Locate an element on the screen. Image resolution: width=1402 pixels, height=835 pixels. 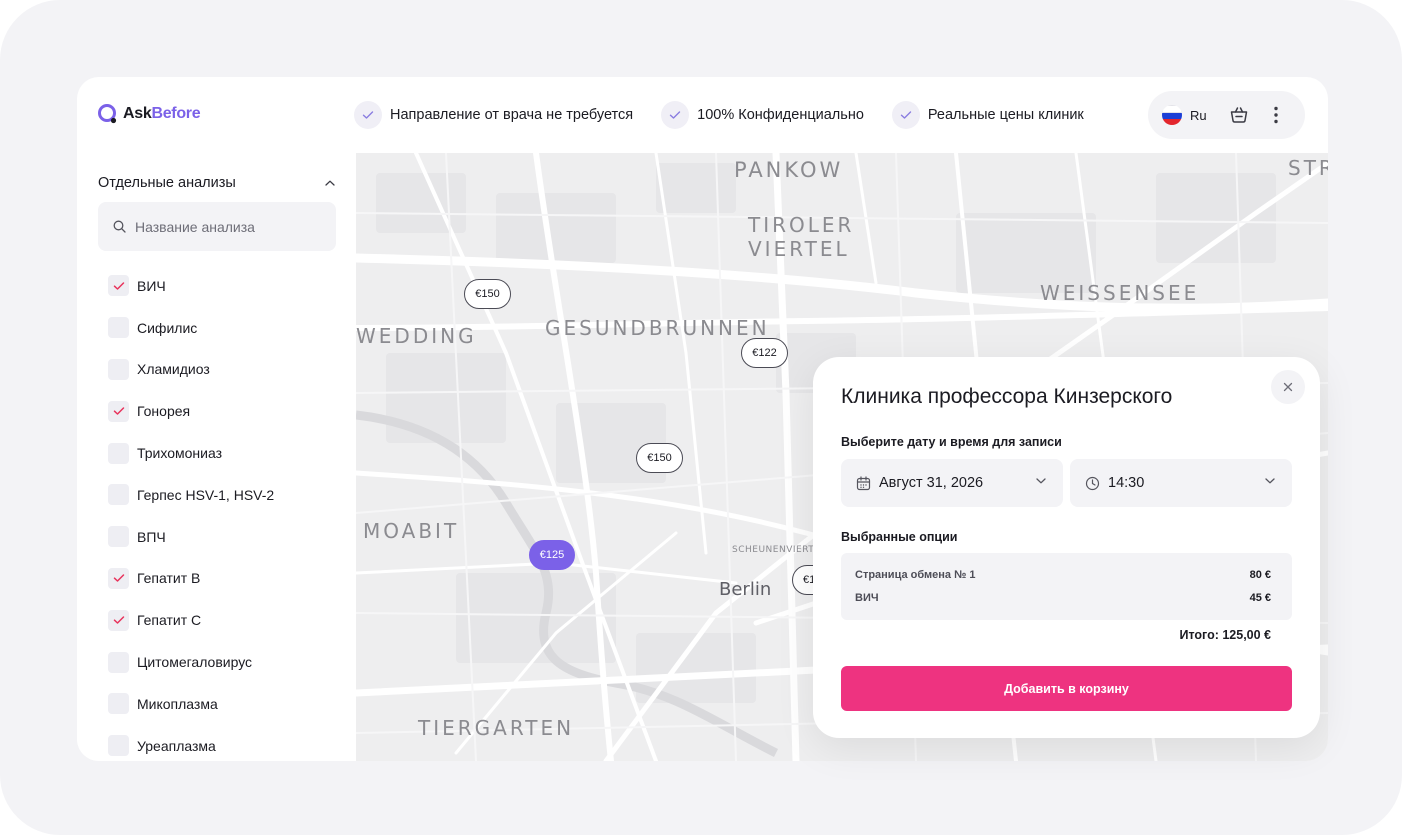
feature-no-referral: Направление от врача не требуется is located at coordinates (493, 115).